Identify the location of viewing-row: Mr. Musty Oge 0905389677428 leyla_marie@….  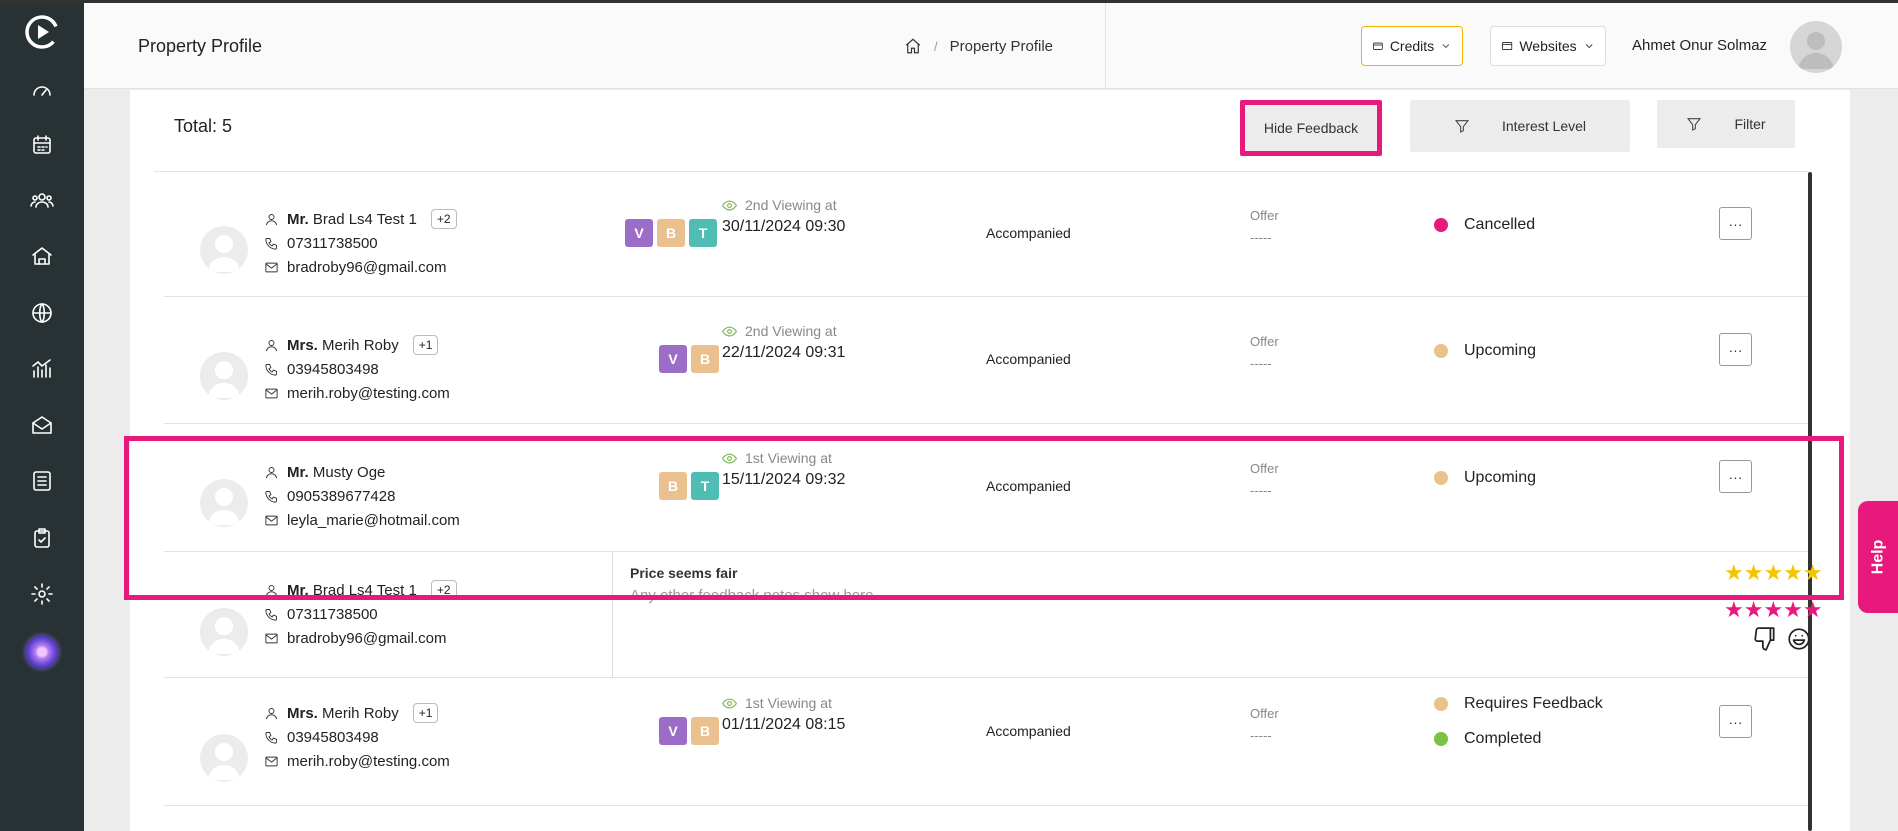
(986, 487).